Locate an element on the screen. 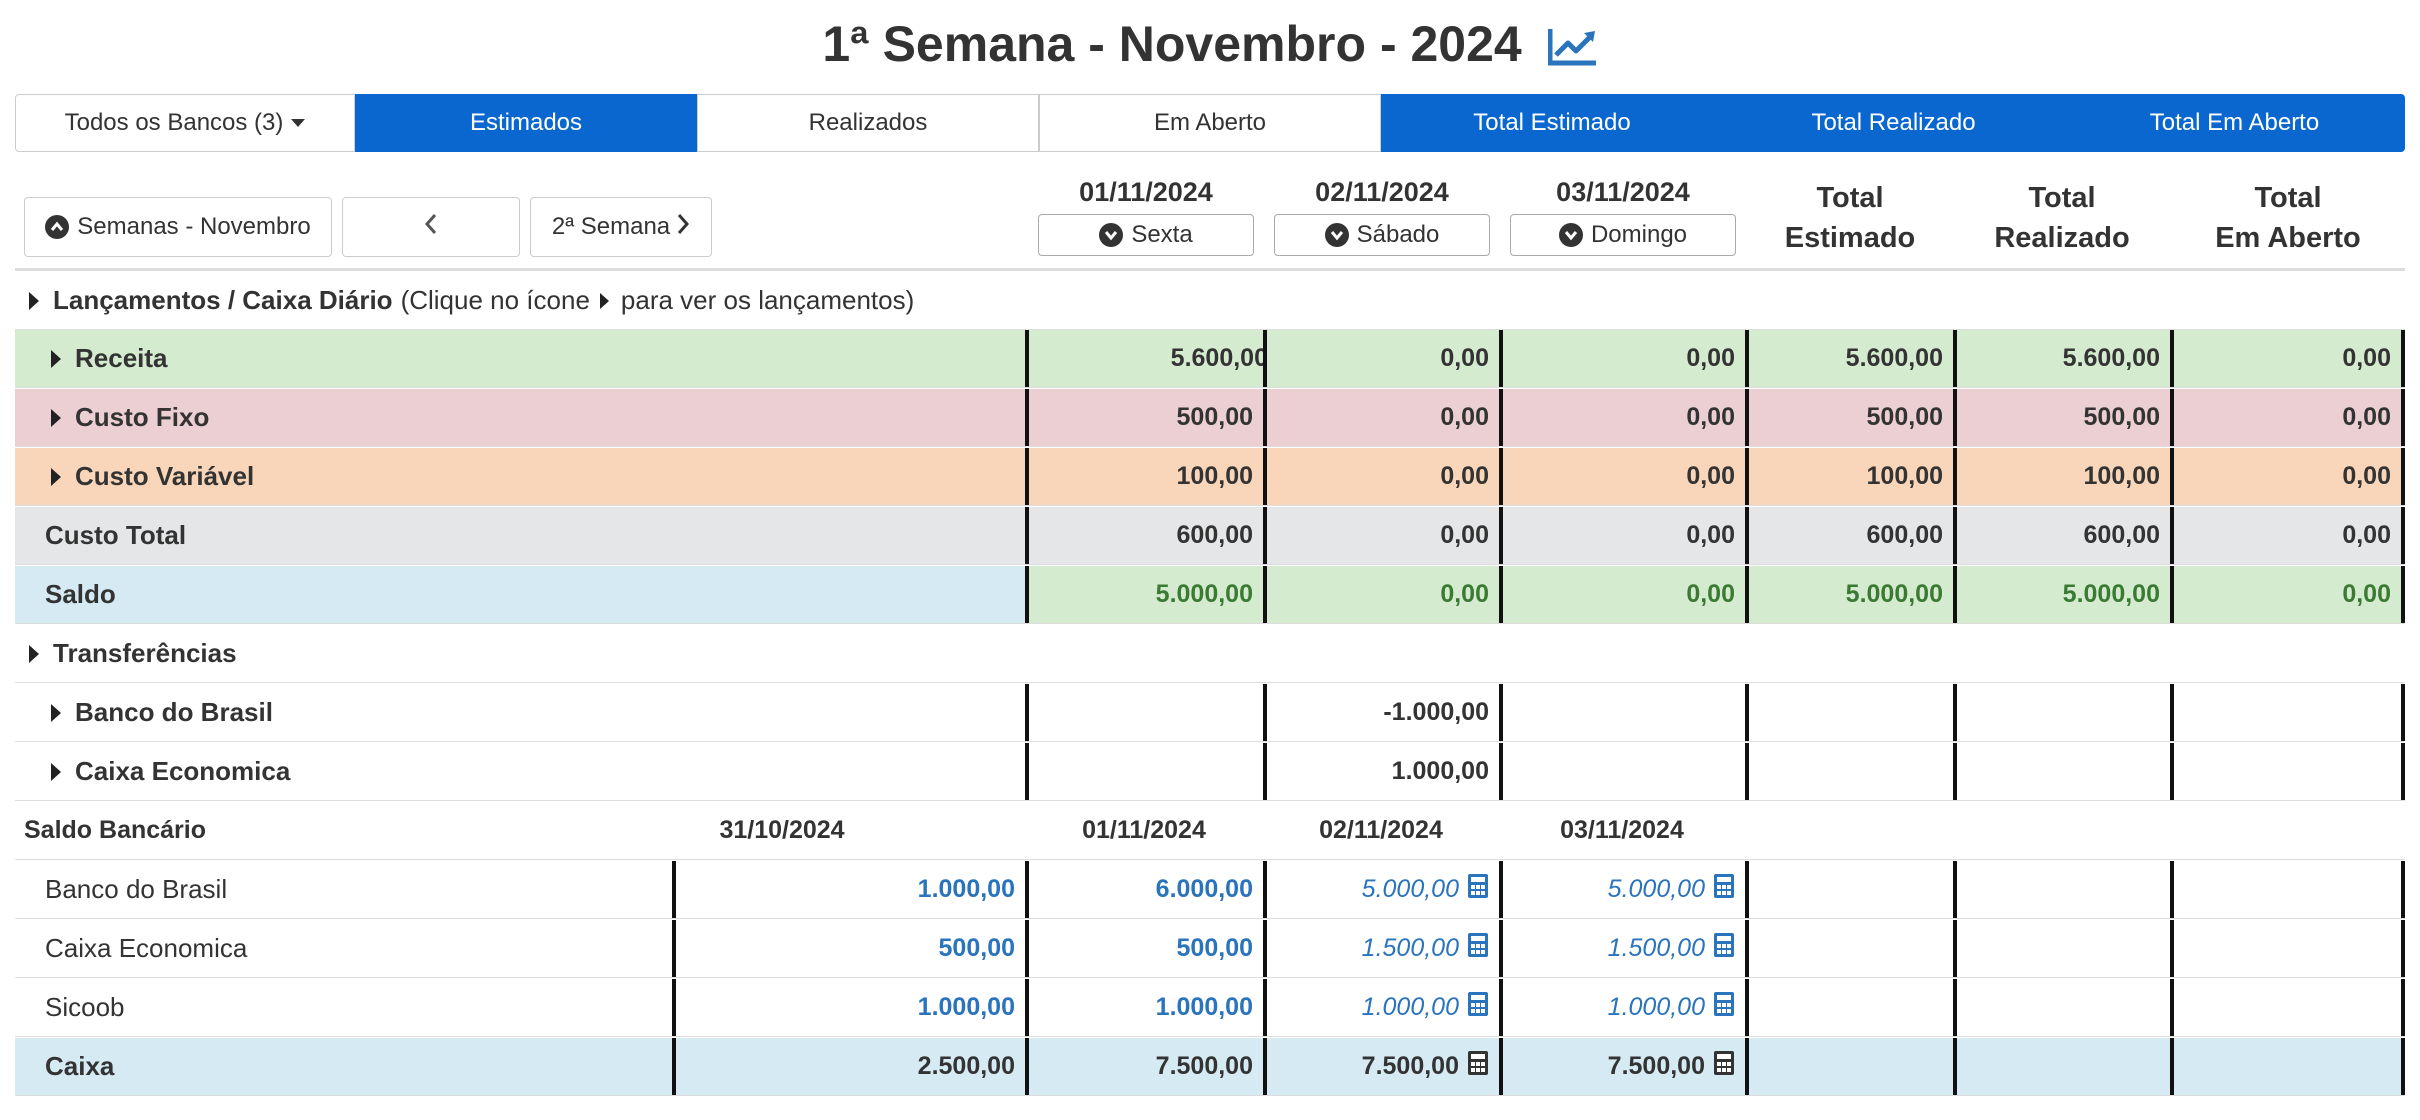 The width and height of the screenshot is (2420, 1120). next-week-button: 2ª Semana is located at coordinates (621, 227).